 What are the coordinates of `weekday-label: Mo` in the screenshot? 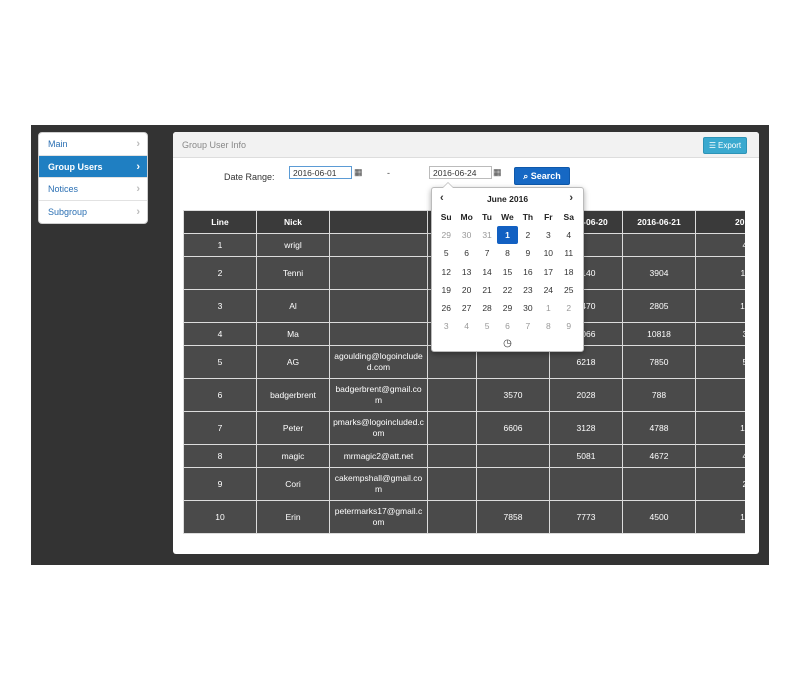 It's located at (466, 217).